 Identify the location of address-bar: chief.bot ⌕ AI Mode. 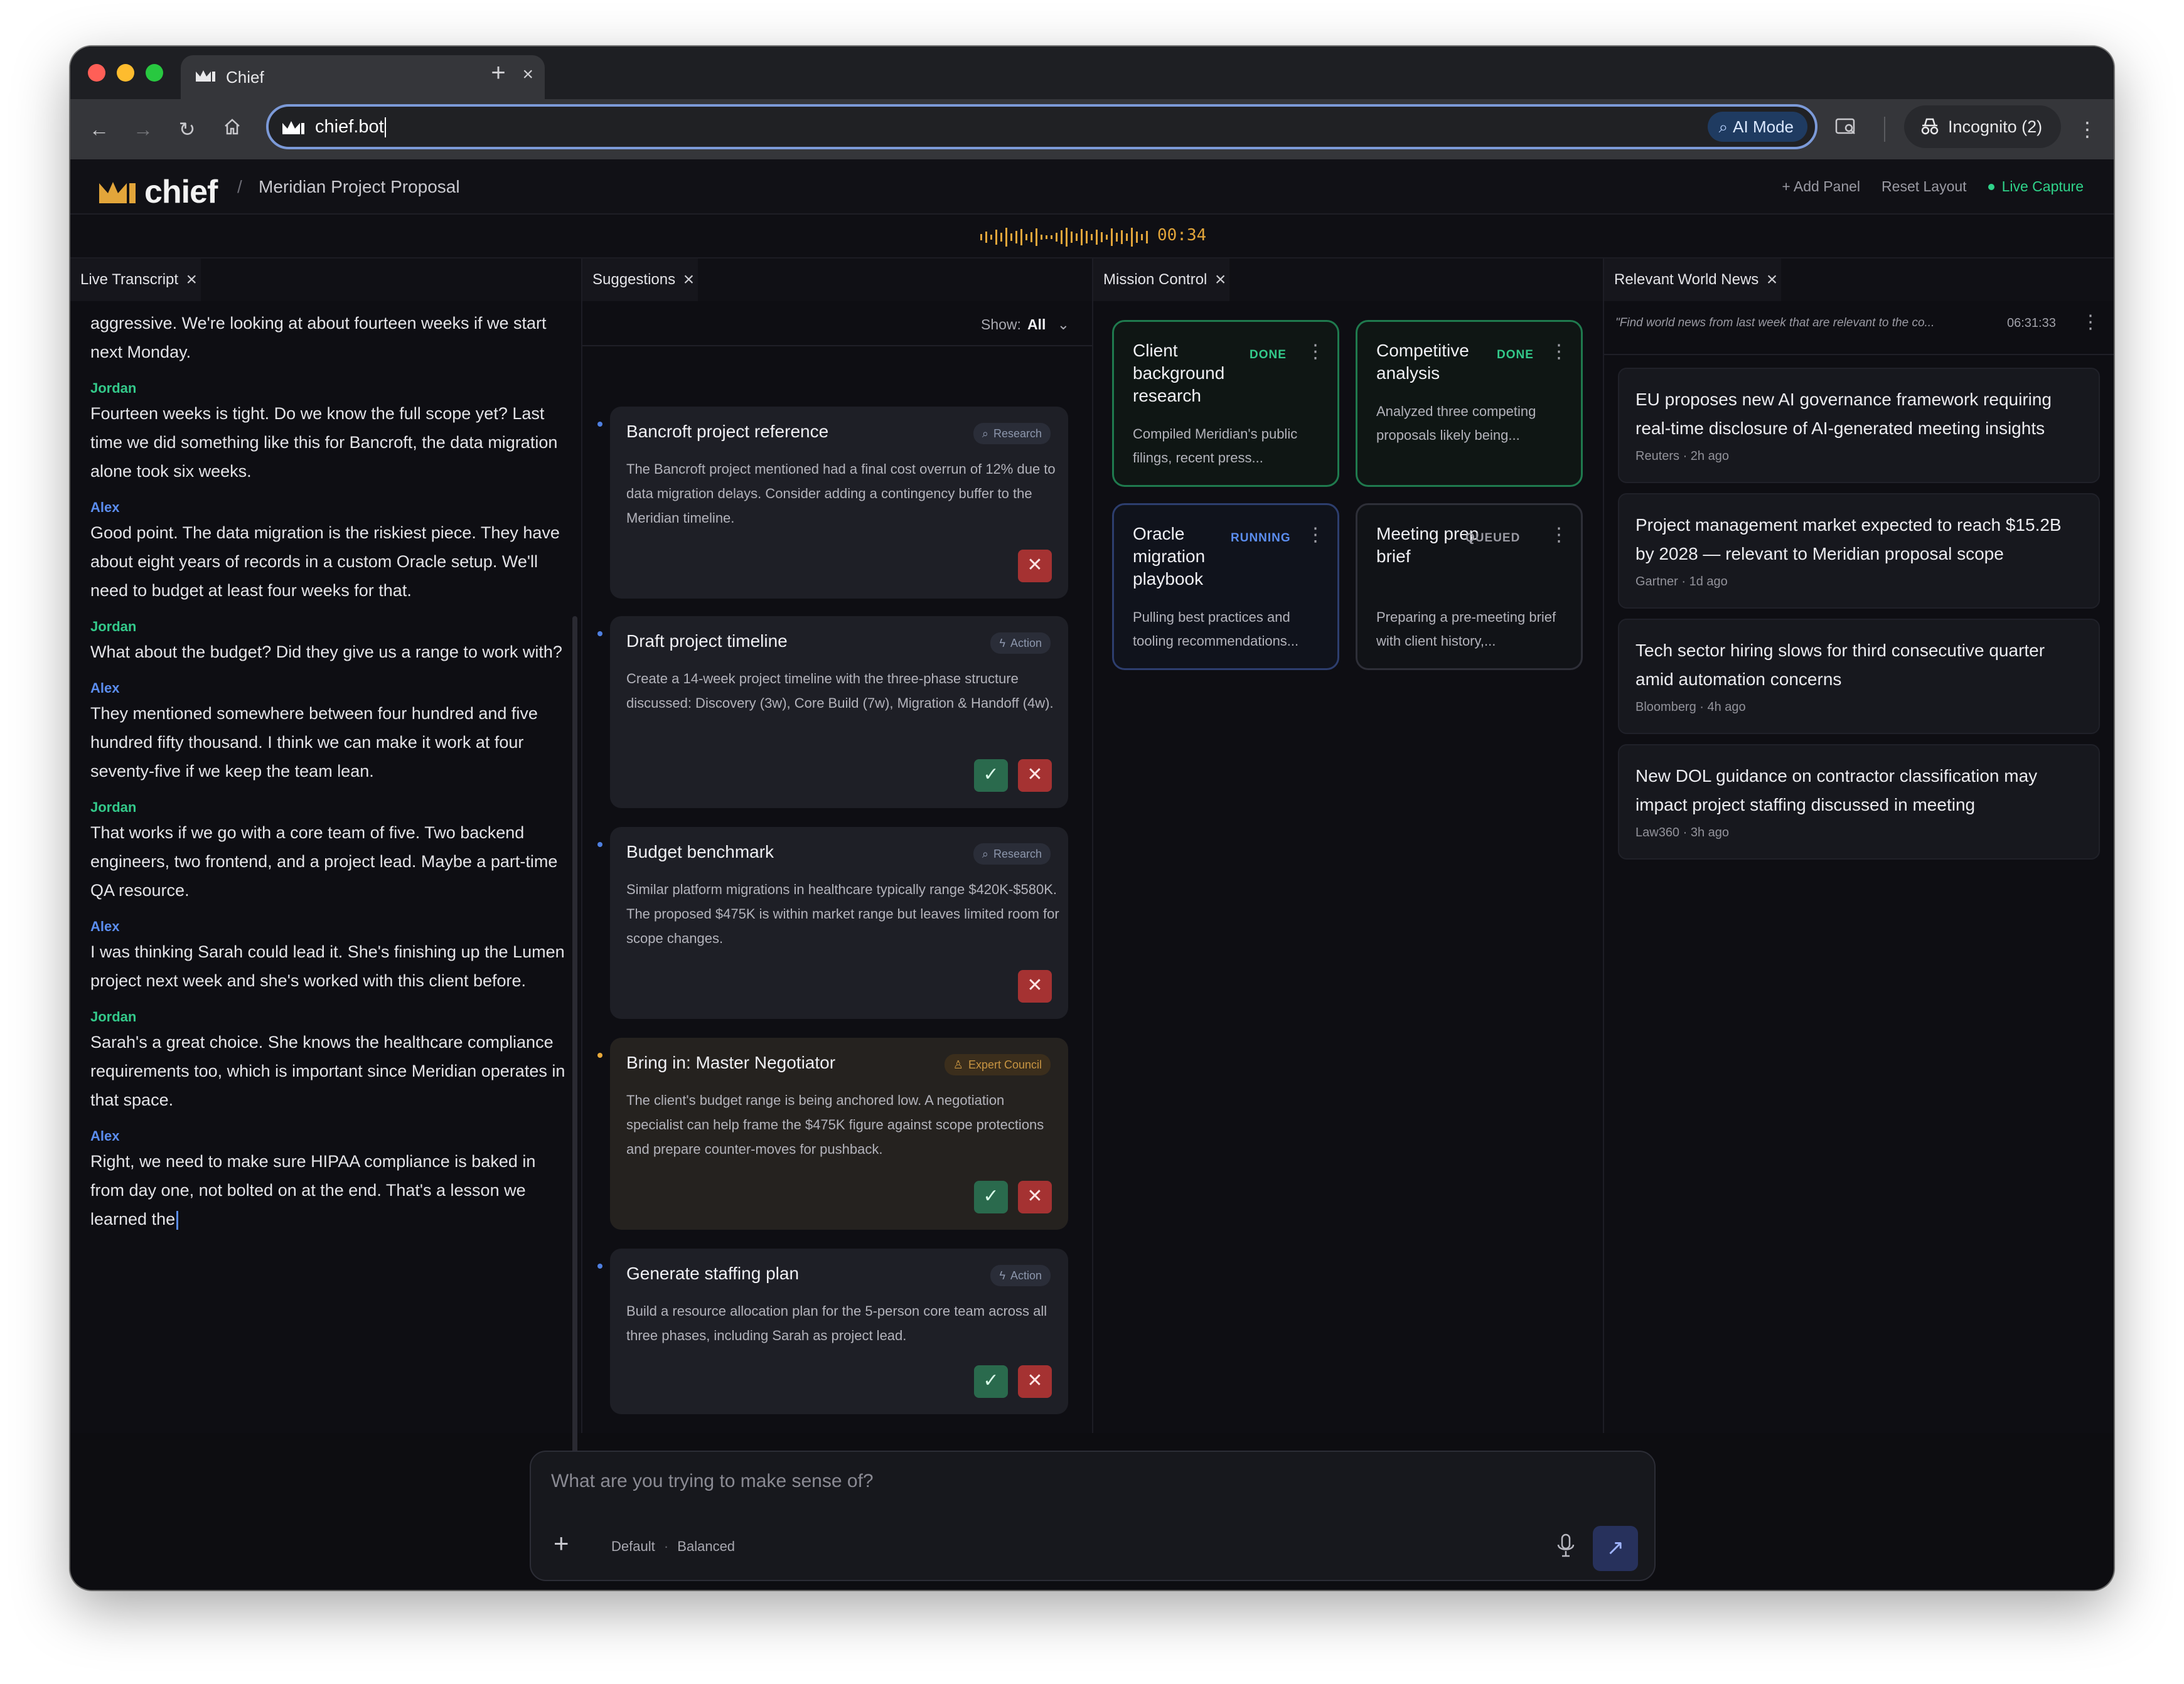
(1041, 127).